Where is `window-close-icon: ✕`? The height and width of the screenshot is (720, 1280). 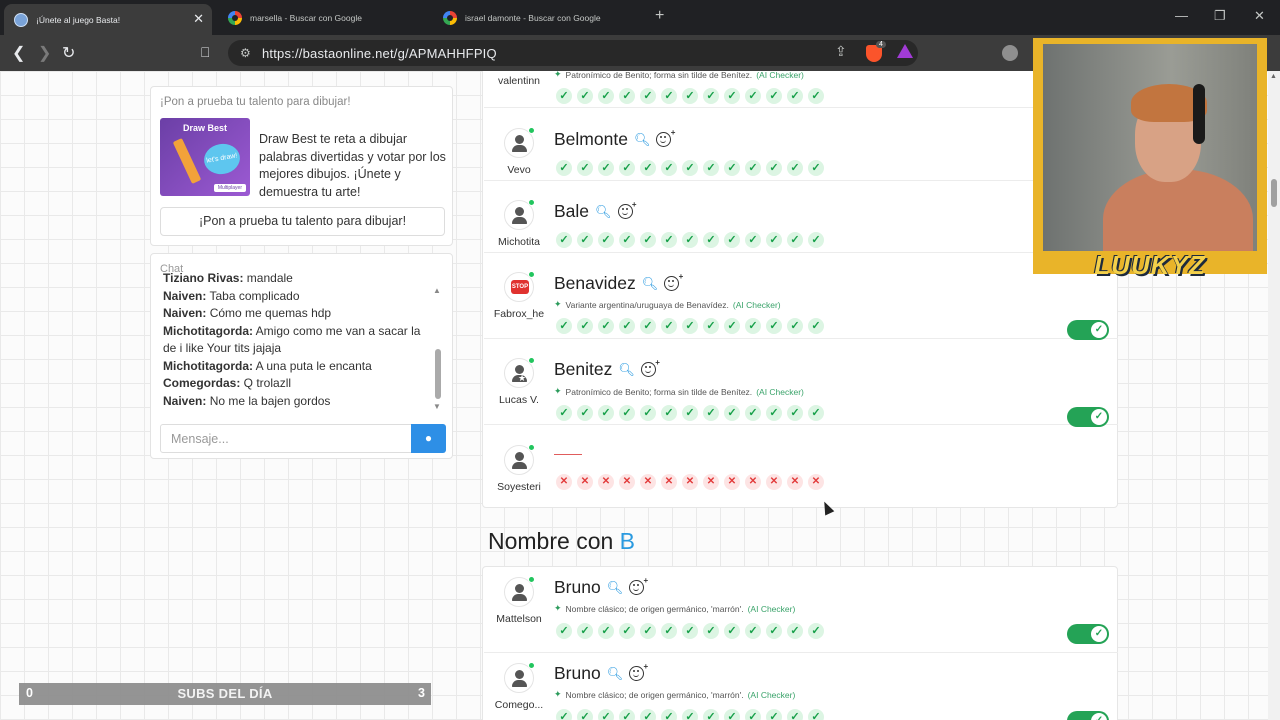 window-close-icon: ✕ is located at coordinates (1259, 16).